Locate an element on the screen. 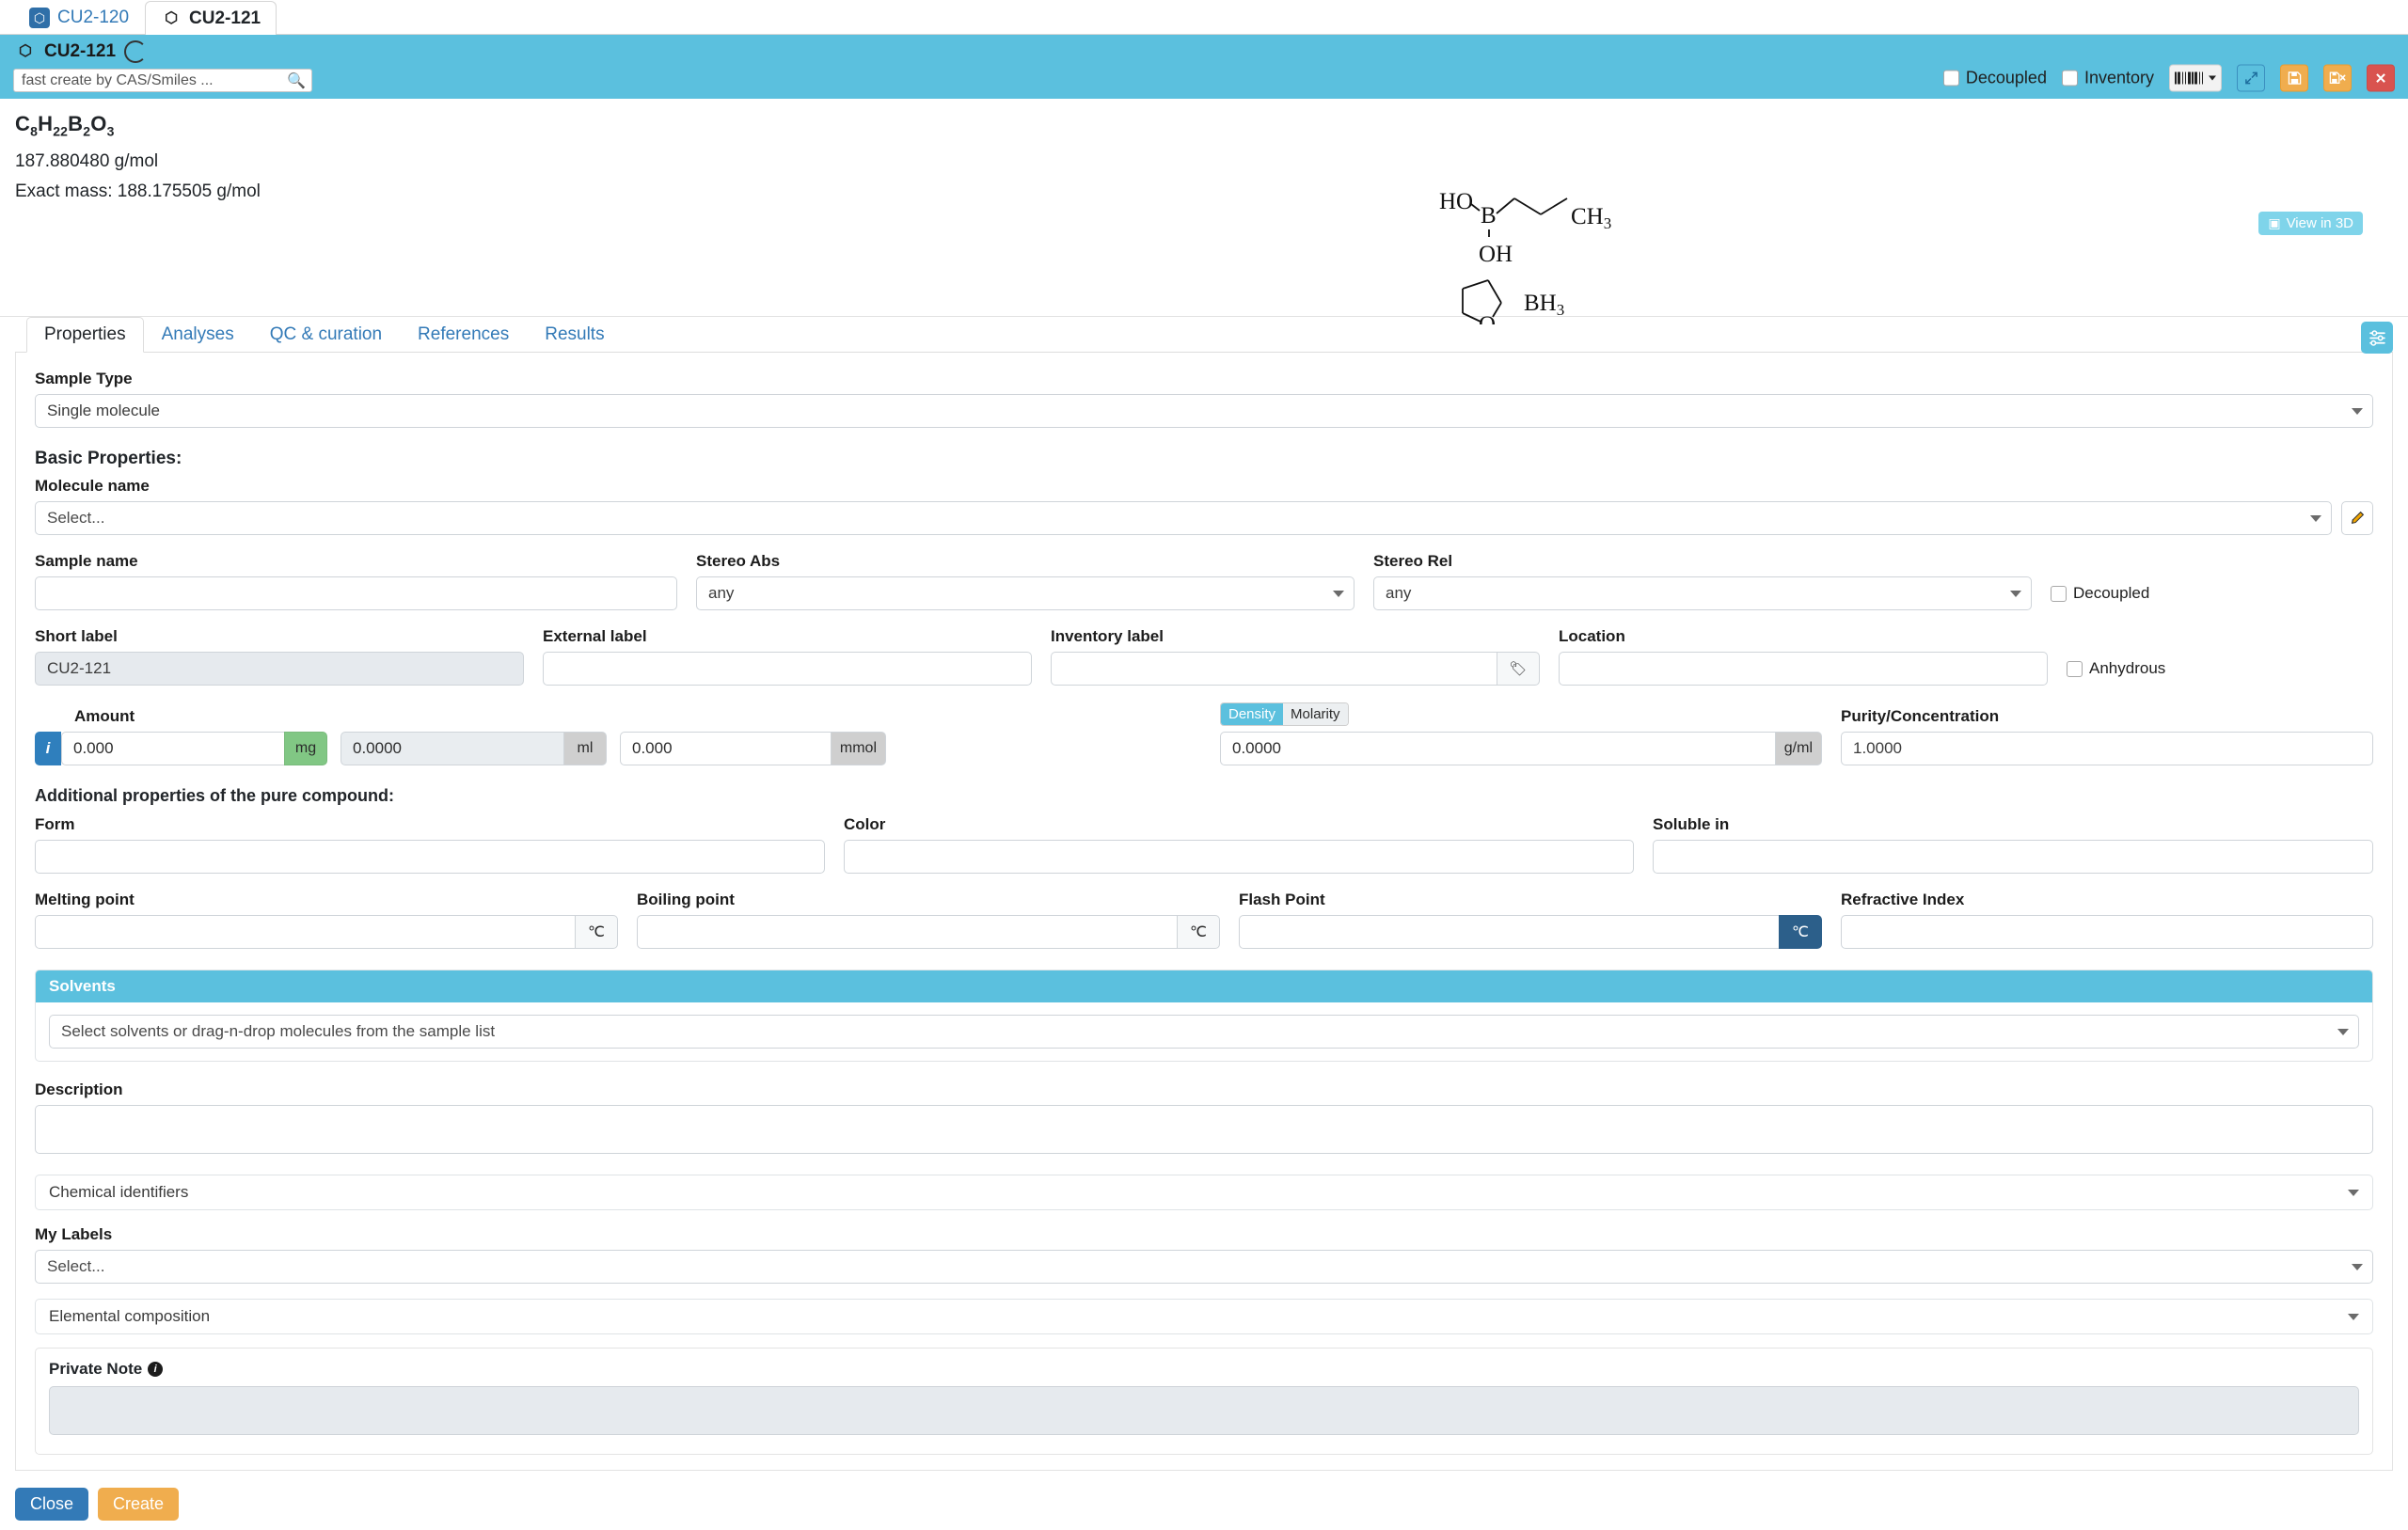 This screenshot has height=1530, width=2408. form-footer: Close Create is located at coordinates (1204, 1509).